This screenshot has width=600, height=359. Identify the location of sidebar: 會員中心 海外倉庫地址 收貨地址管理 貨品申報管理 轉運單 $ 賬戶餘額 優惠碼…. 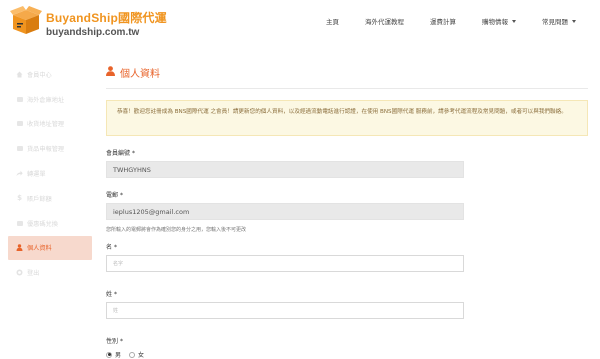
(50, 173).